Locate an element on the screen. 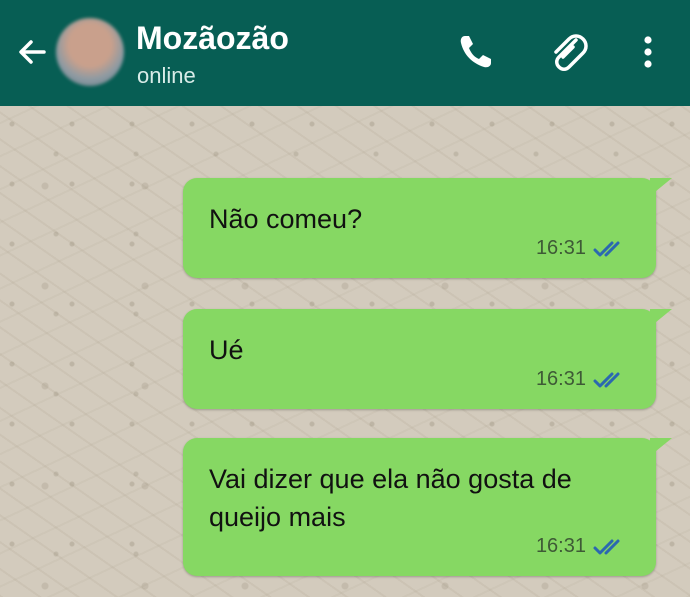 The width and height of the screenshot is (690, 597). message-bubble: Não comeu? 16:31 is located at coordinates (427, 228).